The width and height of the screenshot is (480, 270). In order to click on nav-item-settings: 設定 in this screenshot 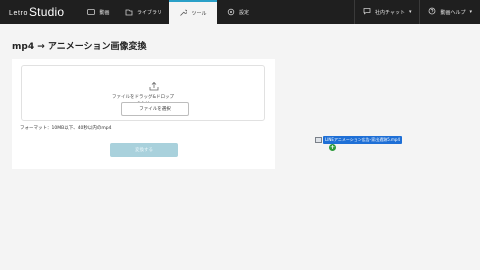, I will do `click(238, 12)`.